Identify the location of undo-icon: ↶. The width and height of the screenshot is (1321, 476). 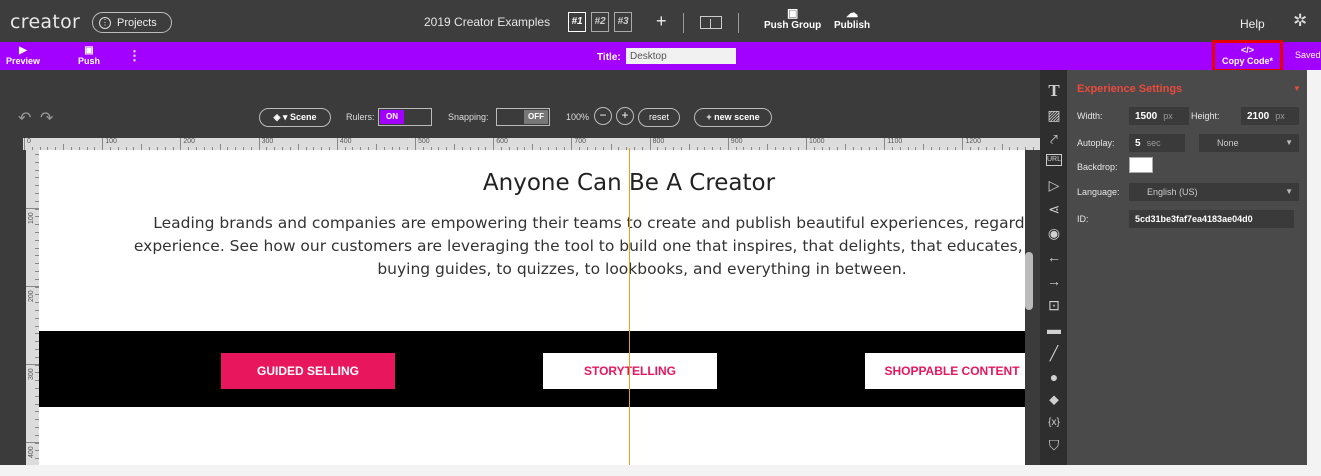
(24, 118).